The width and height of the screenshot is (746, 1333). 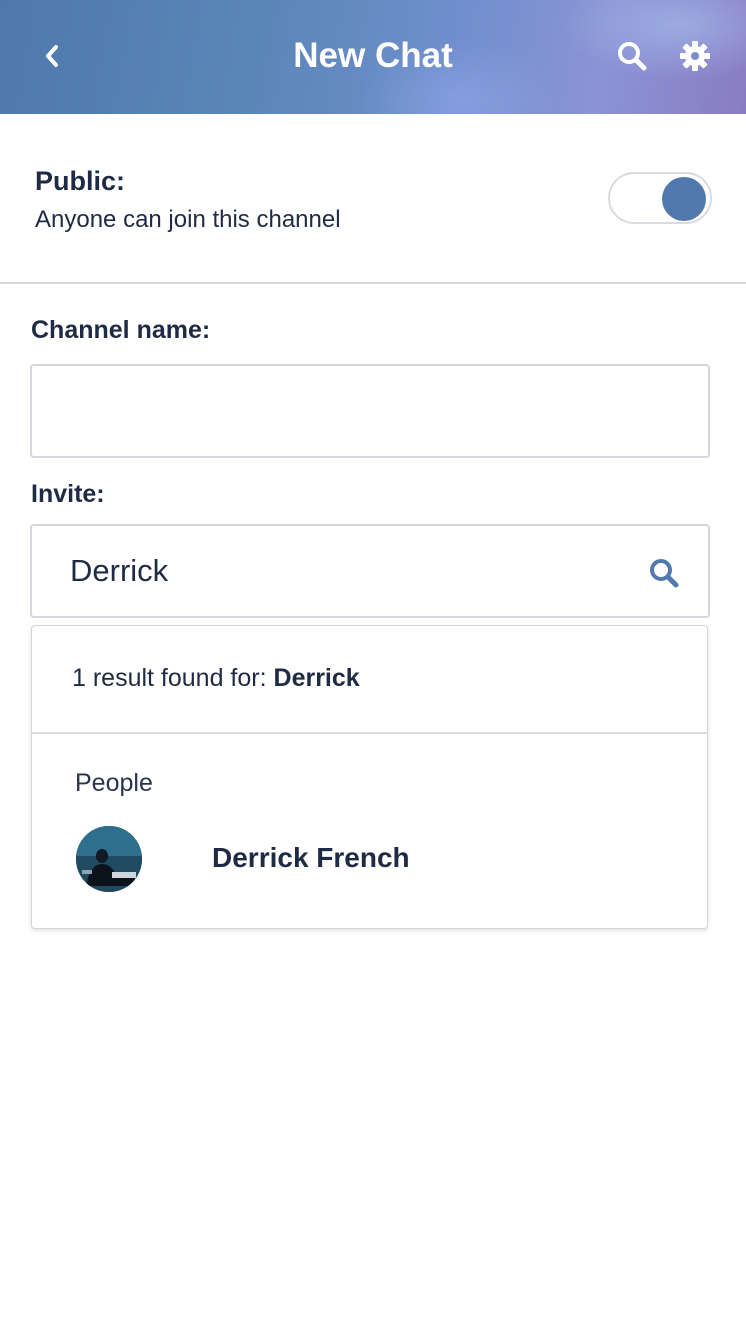 I want to click on header-search-button, so click(x=632, y=56).